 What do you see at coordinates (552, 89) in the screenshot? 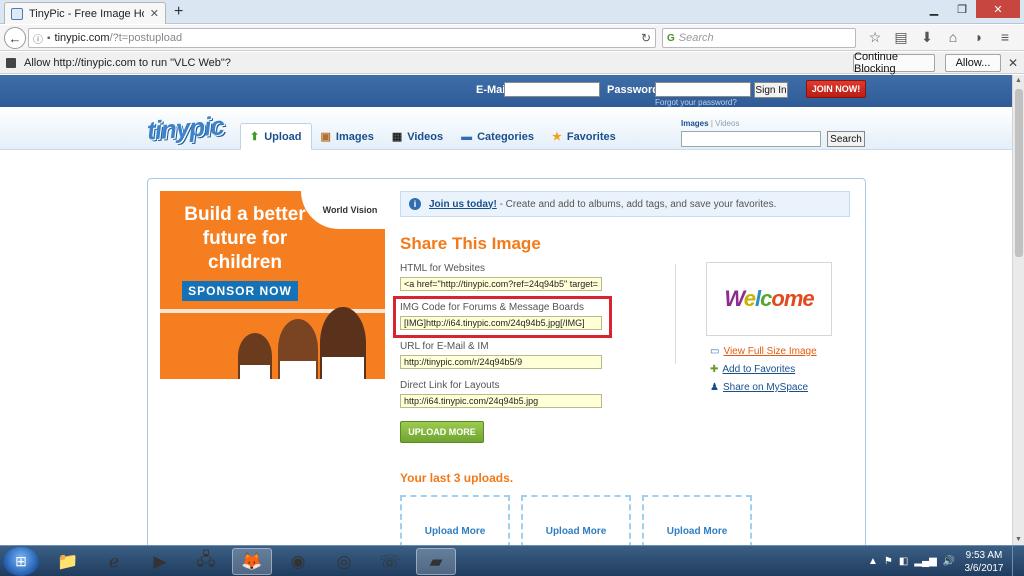
I see `email-field` at bounding box center [552, 89].